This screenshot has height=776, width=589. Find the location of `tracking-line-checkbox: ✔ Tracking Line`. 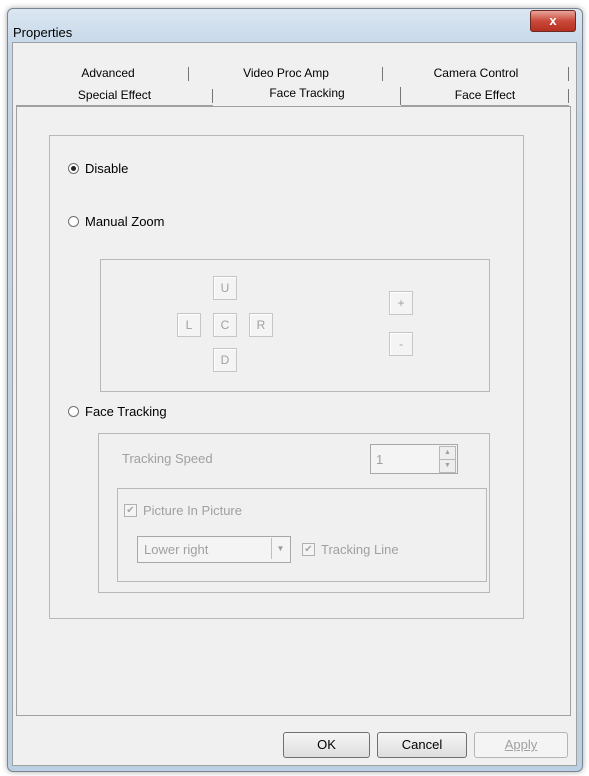

tracking-line-checkbox: ✔ Tracking Line is located at coordinates (350, 549).